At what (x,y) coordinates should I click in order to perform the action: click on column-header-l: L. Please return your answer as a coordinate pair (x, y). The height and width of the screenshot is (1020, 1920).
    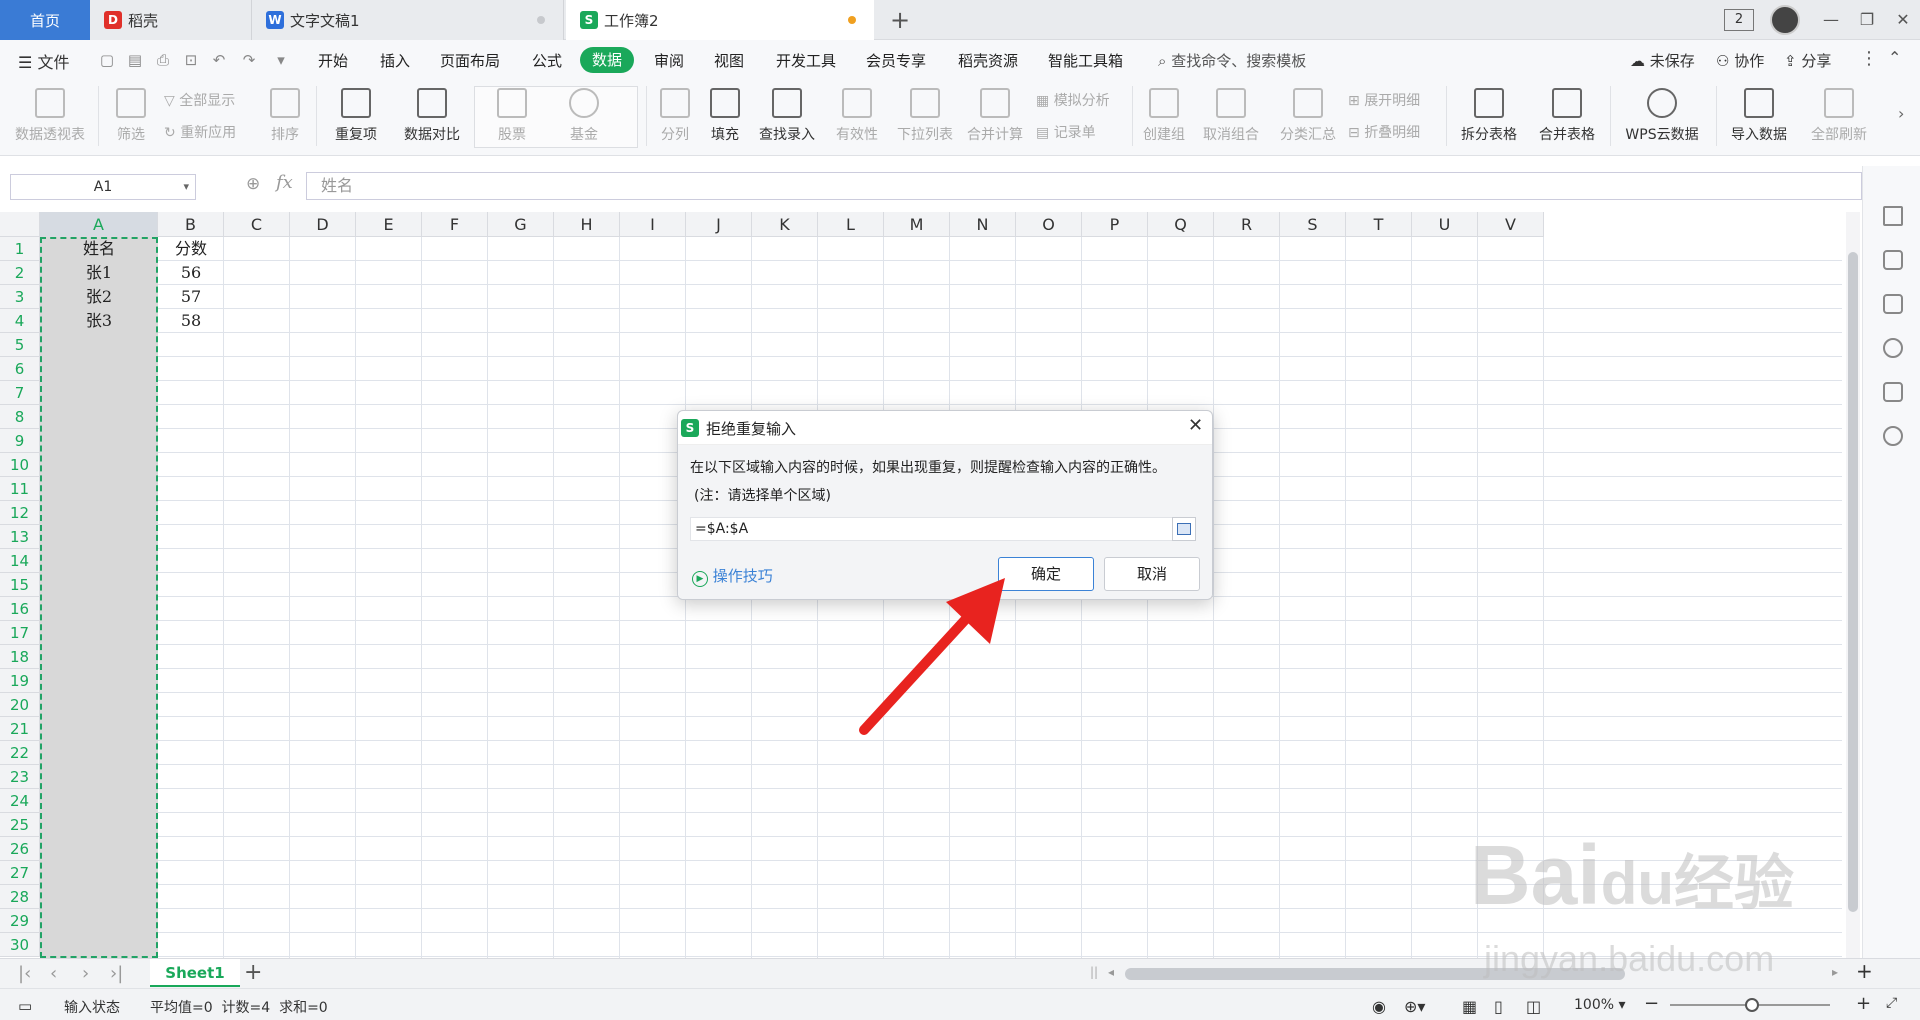
    Looking at the image, I should click on (851, 224).